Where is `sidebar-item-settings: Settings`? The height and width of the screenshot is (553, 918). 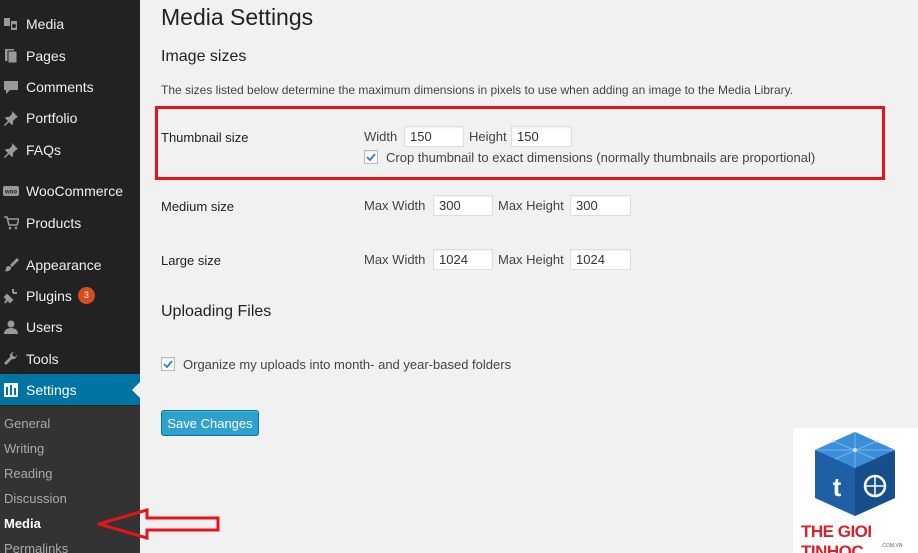 sidebar-item-settings: Settings is located at coordinates (70, 389).